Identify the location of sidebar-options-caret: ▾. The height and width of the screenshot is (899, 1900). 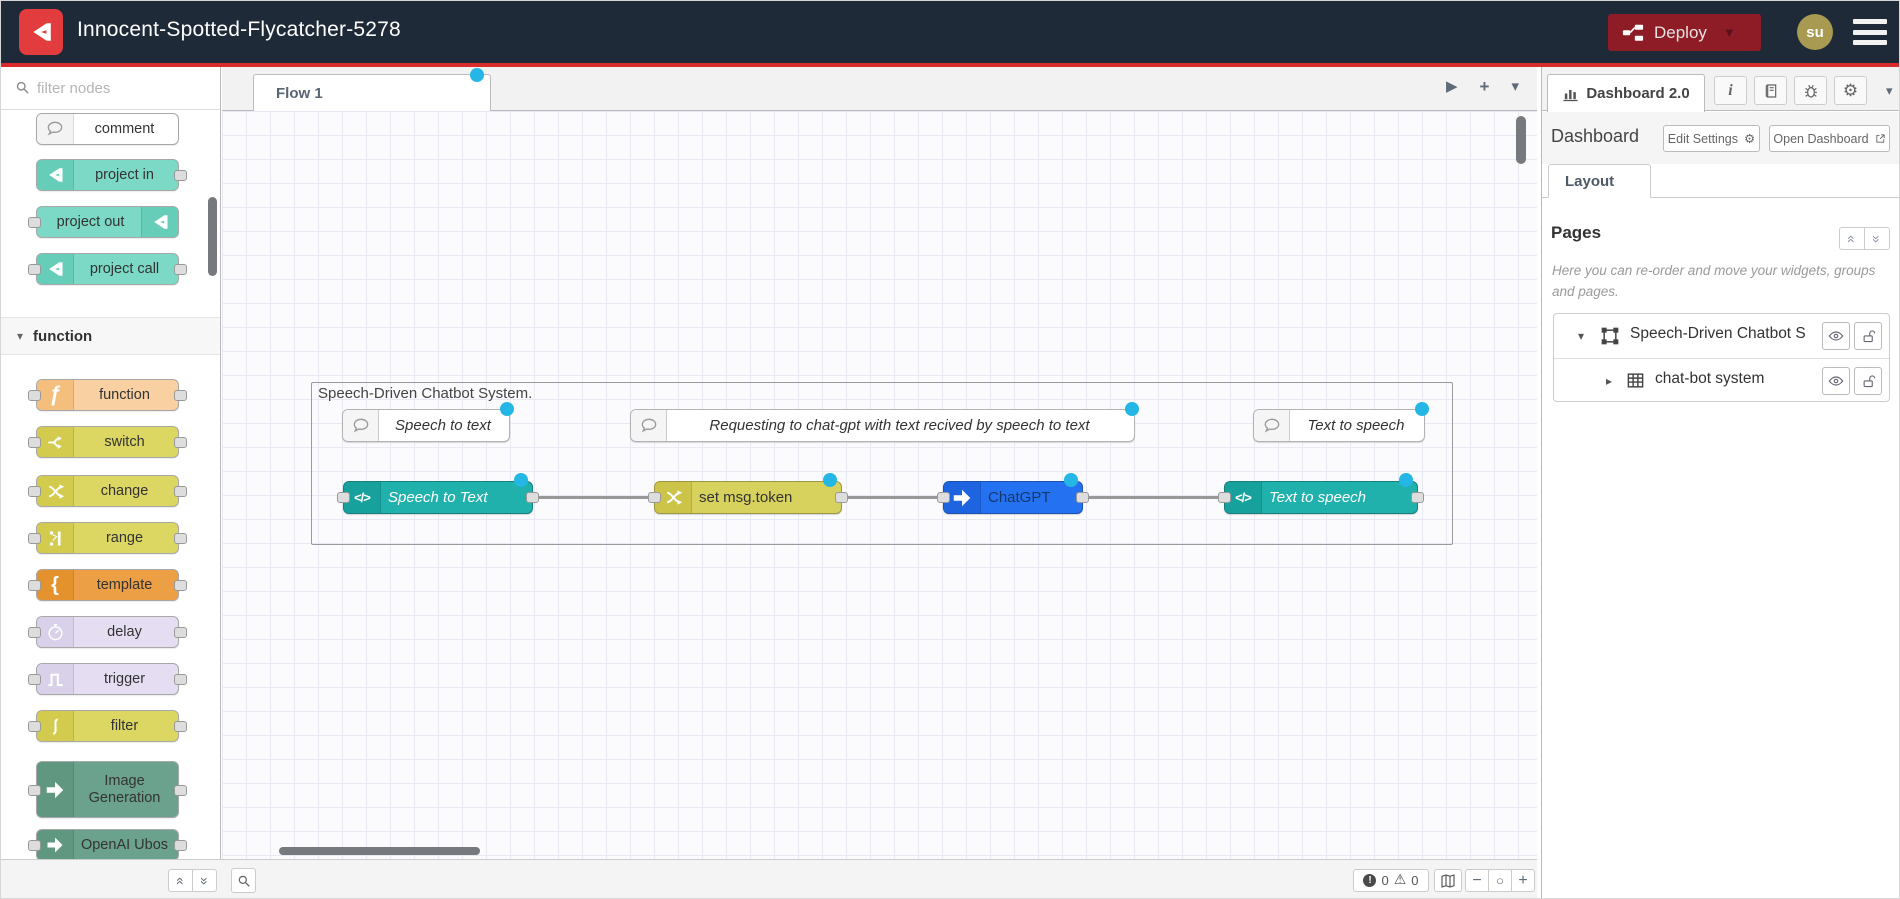
(1889, 91).